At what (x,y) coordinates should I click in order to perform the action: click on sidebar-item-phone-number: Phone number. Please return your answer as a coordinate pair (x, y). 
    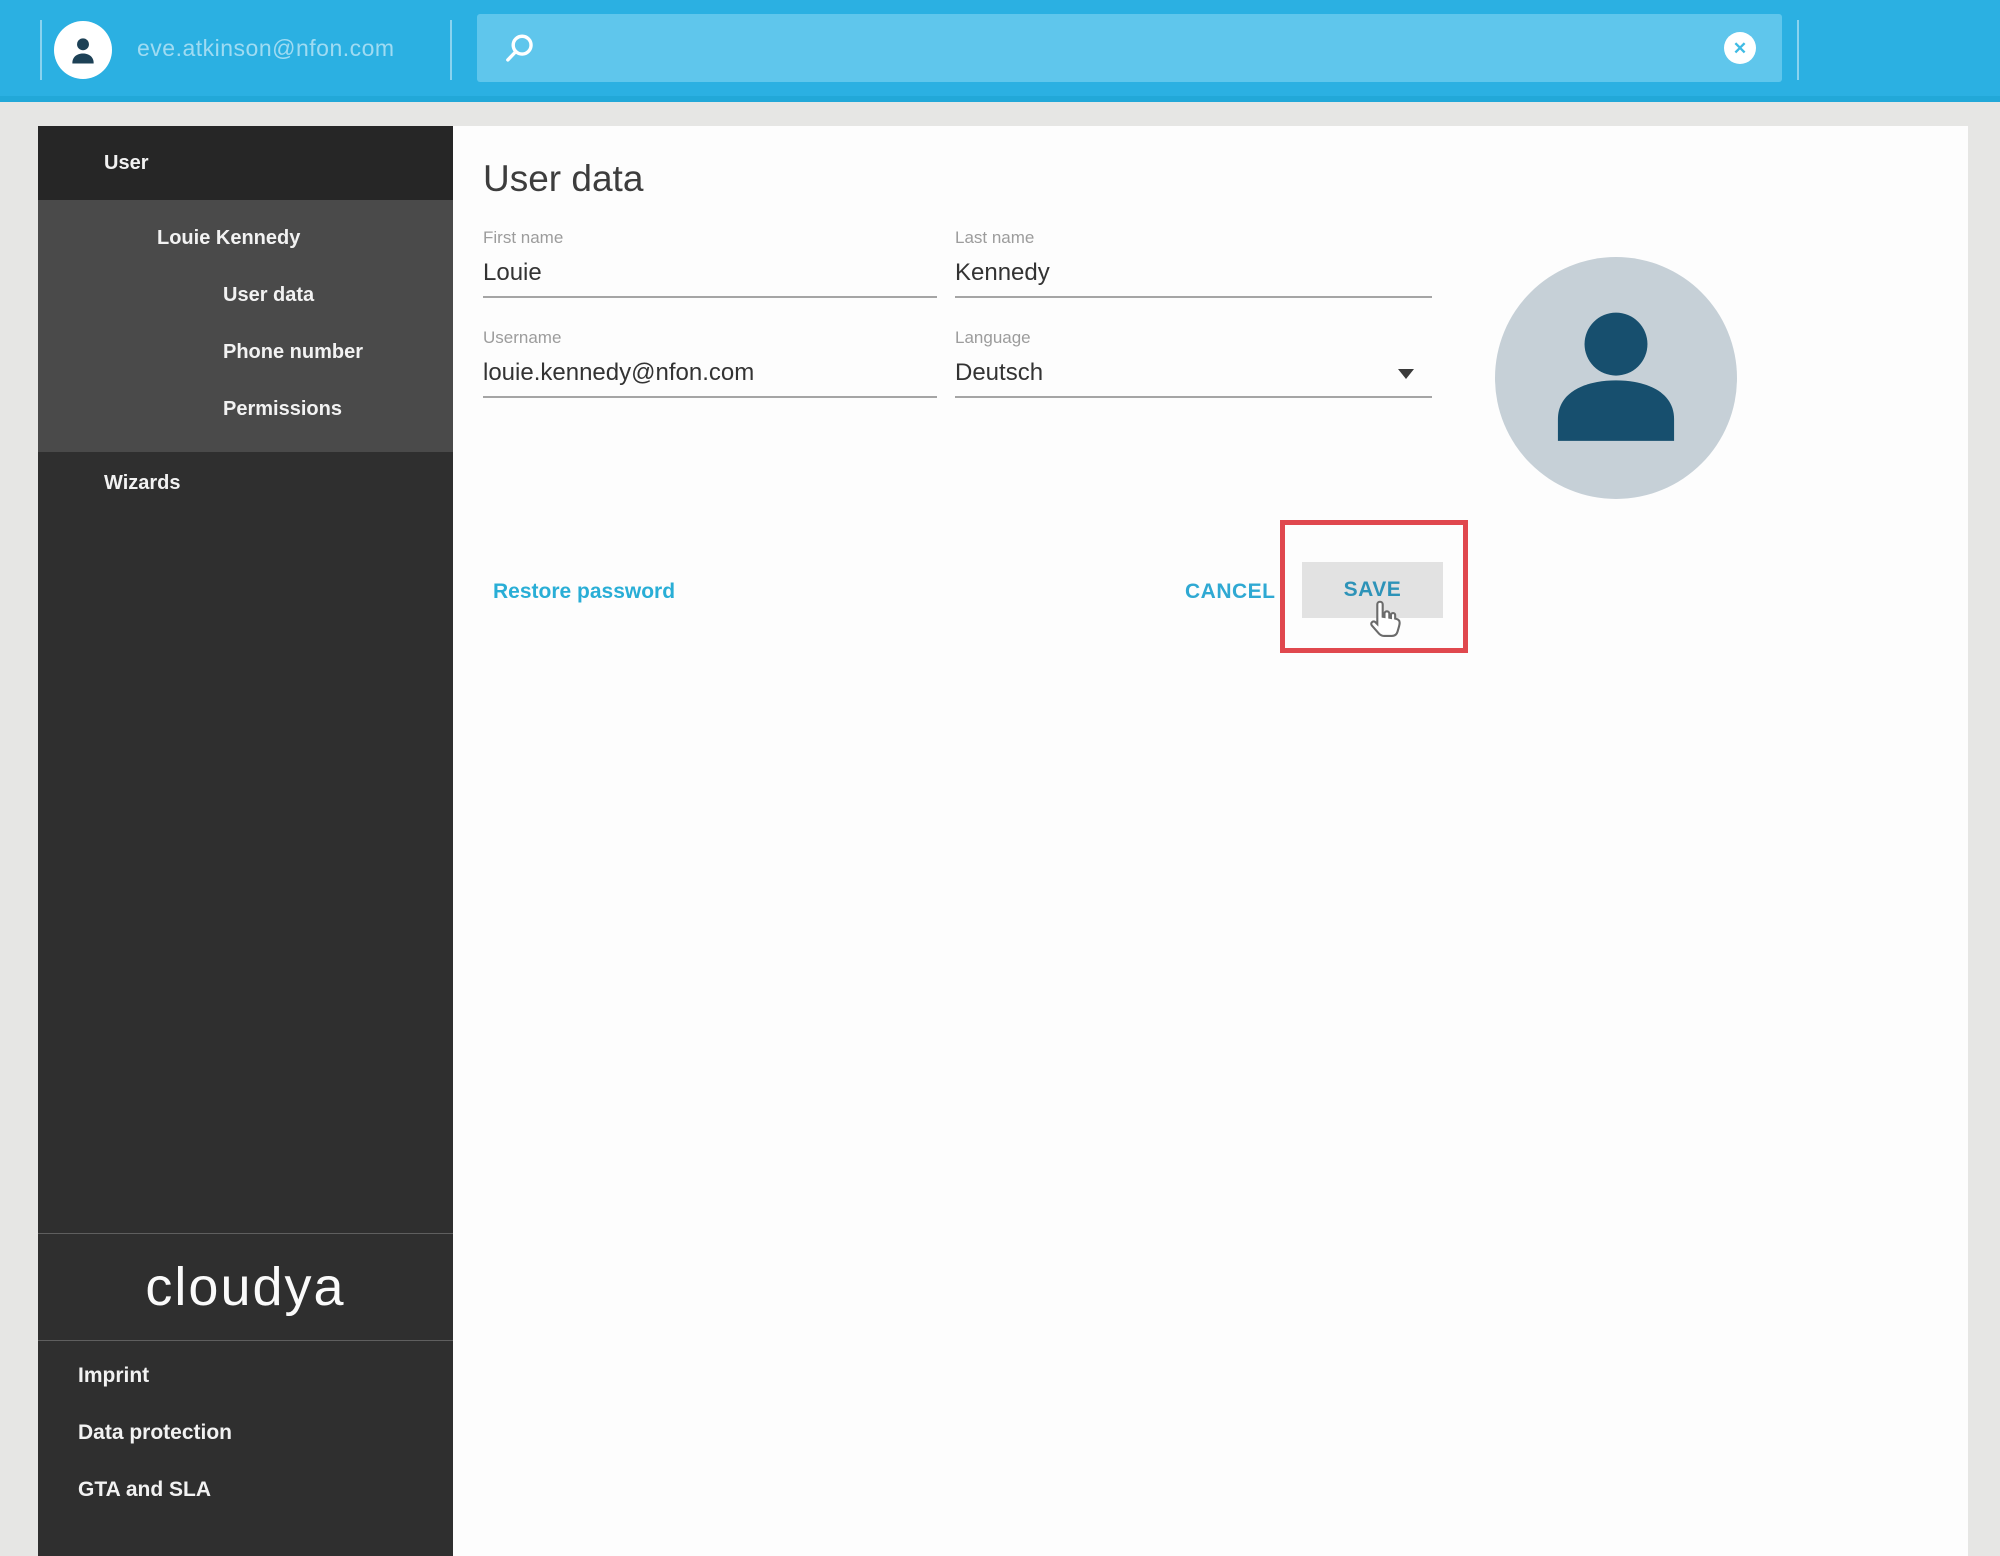
    Looking at the image, I should click on (245, 352).